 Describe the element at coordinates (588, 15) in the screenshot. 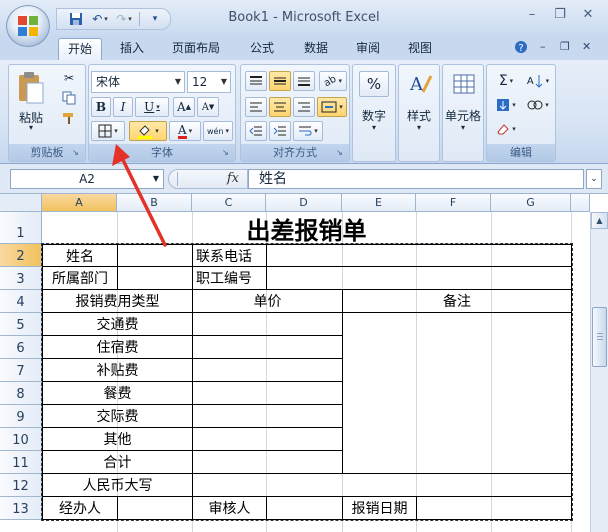

I see `close-button: ✕` at that location.